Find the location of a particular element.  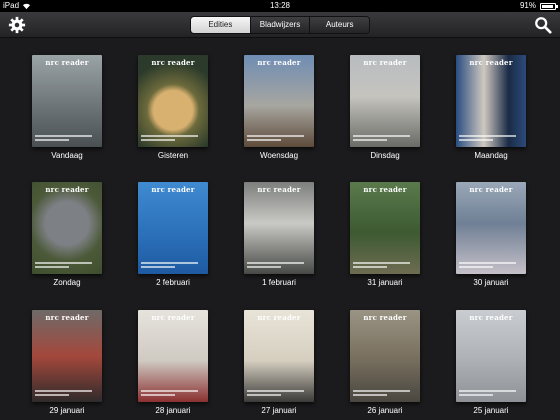

status-time: 13:28 is located at coordinates (280, 5).